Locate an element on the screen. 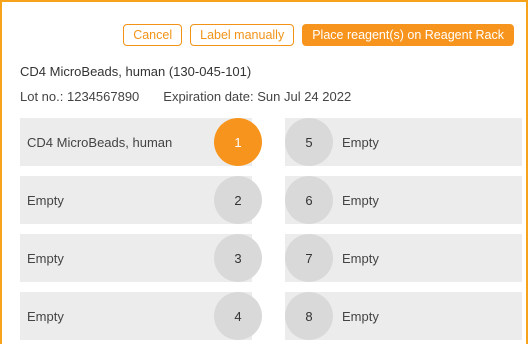  rack-slot-1: 1 is located at coordinates (238, 142).